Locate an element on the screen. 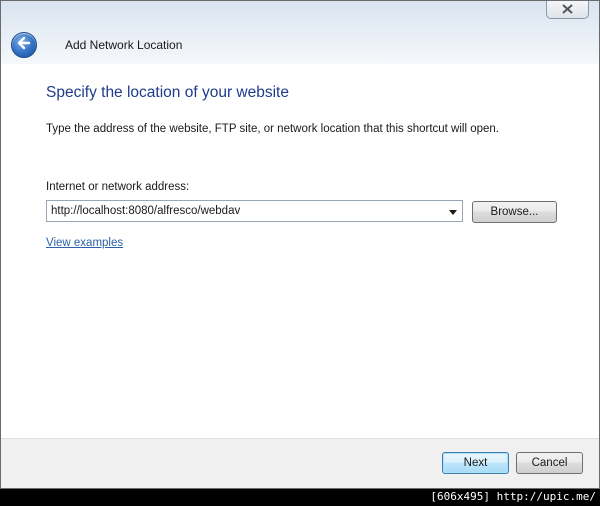 The height and width of the screenshot is (506, 600). watermark-text: [606x495] http://upic.me/ is located at coordinates (513, 496).